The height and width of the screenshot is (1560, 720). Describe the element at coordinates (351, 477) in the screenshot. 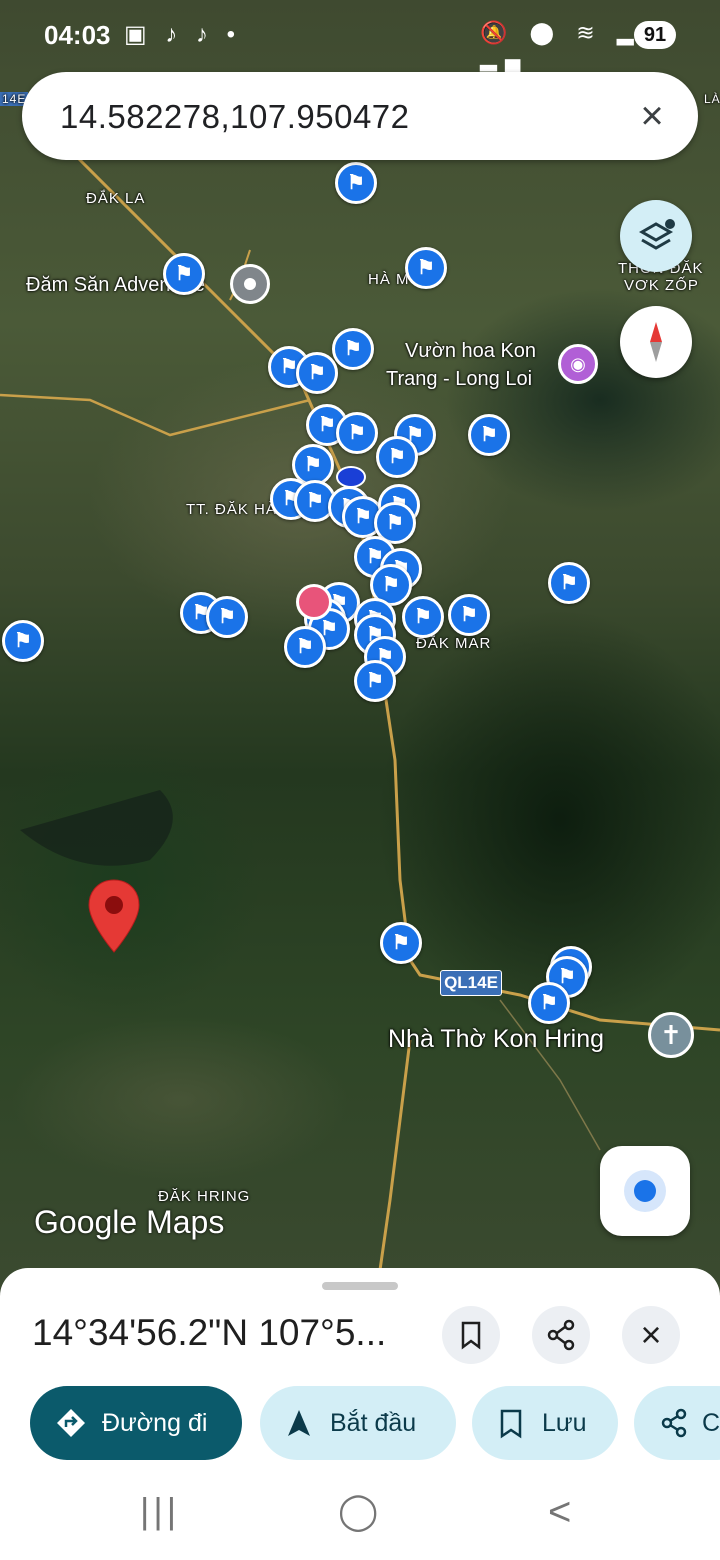

I see `cluster-blue-dot` at that location.